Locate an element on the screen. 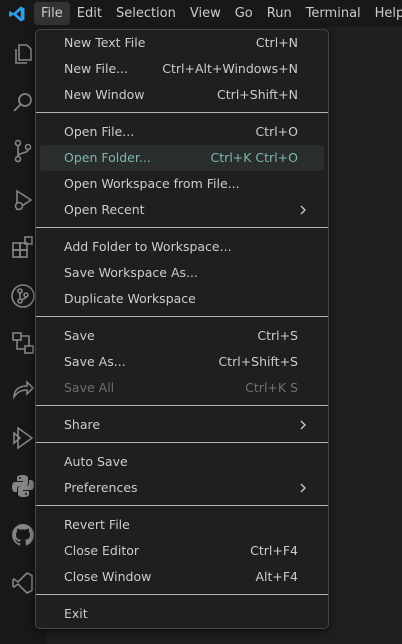 The image size is (402, 644). new-file-shortcut: Ctrl+Alt+Windows+N is located at coordinates (230, 68).